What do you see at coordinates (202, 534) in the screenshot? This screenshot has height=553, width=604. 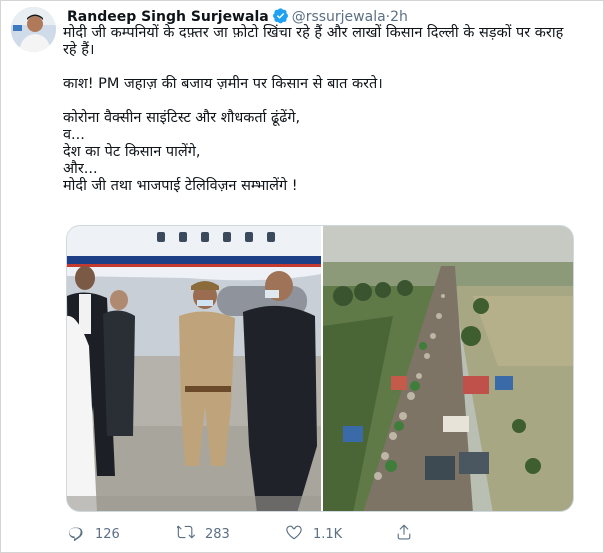 I see `retweet-button: 283` at bounding box center [202, 534].